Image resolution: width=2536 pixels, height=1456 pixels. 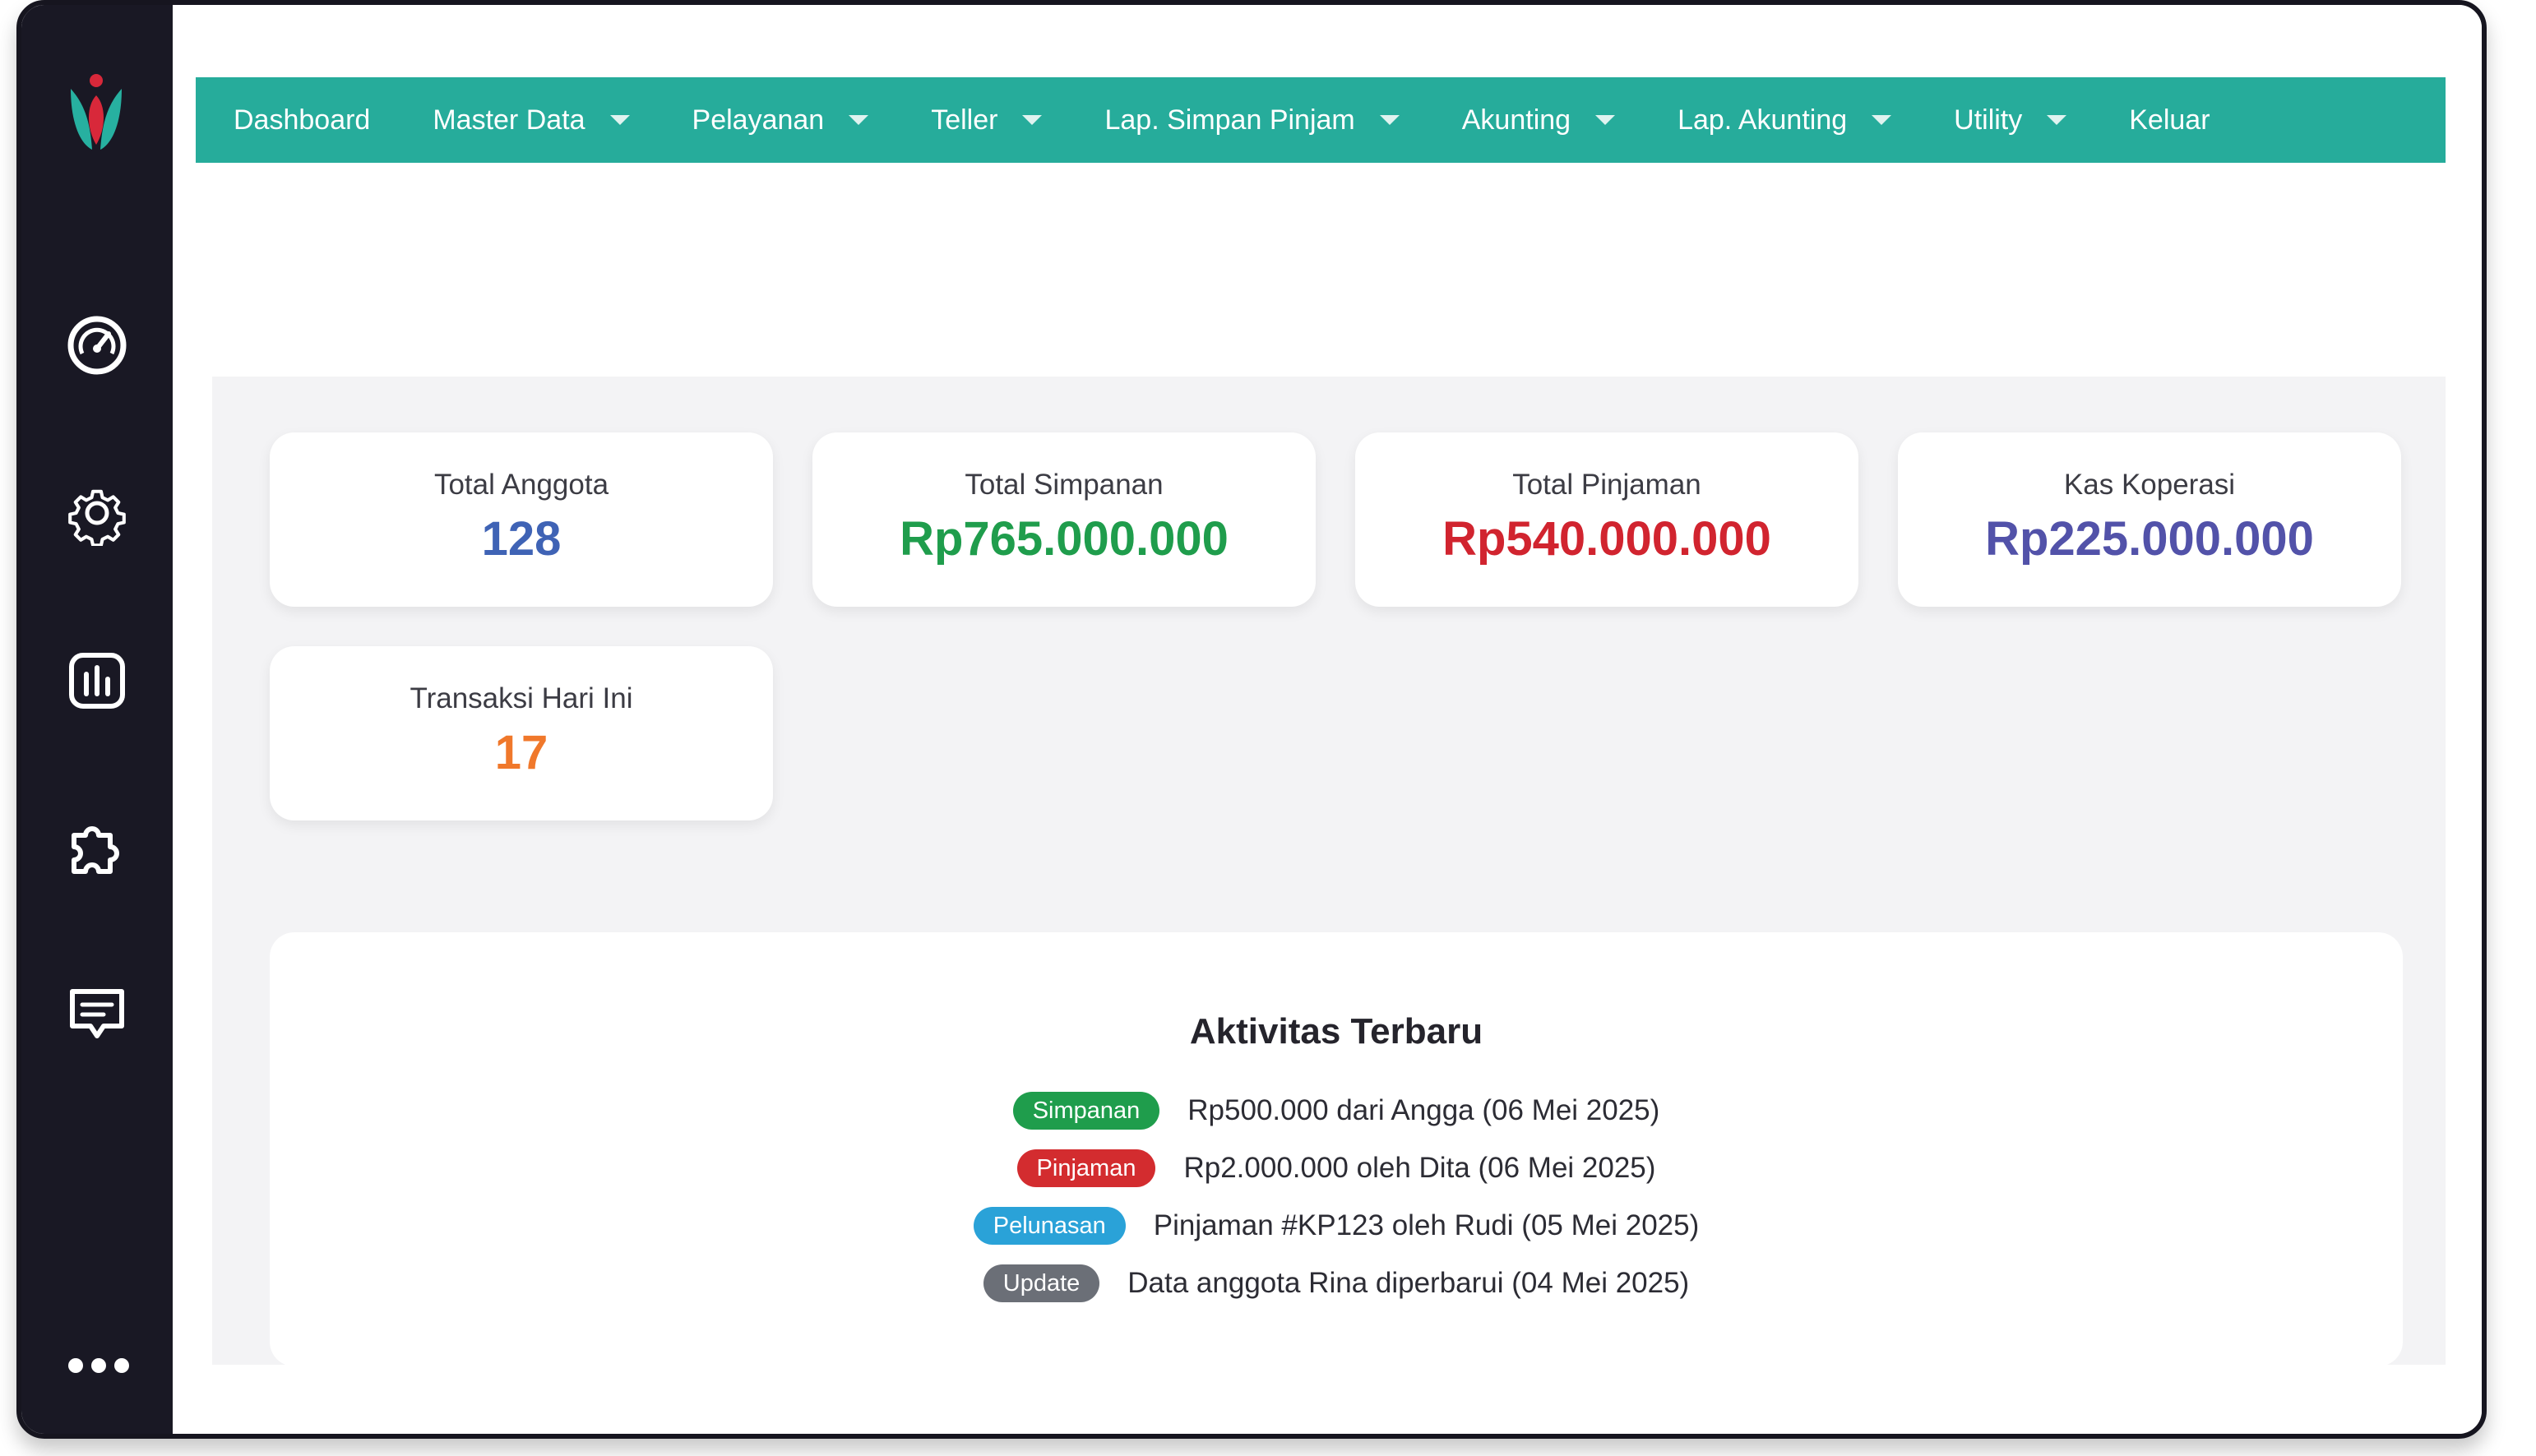 I want to click on stat-card-total-simpanan: Total Simpanan Rp765.000.000, so click(x=1064, y=519).